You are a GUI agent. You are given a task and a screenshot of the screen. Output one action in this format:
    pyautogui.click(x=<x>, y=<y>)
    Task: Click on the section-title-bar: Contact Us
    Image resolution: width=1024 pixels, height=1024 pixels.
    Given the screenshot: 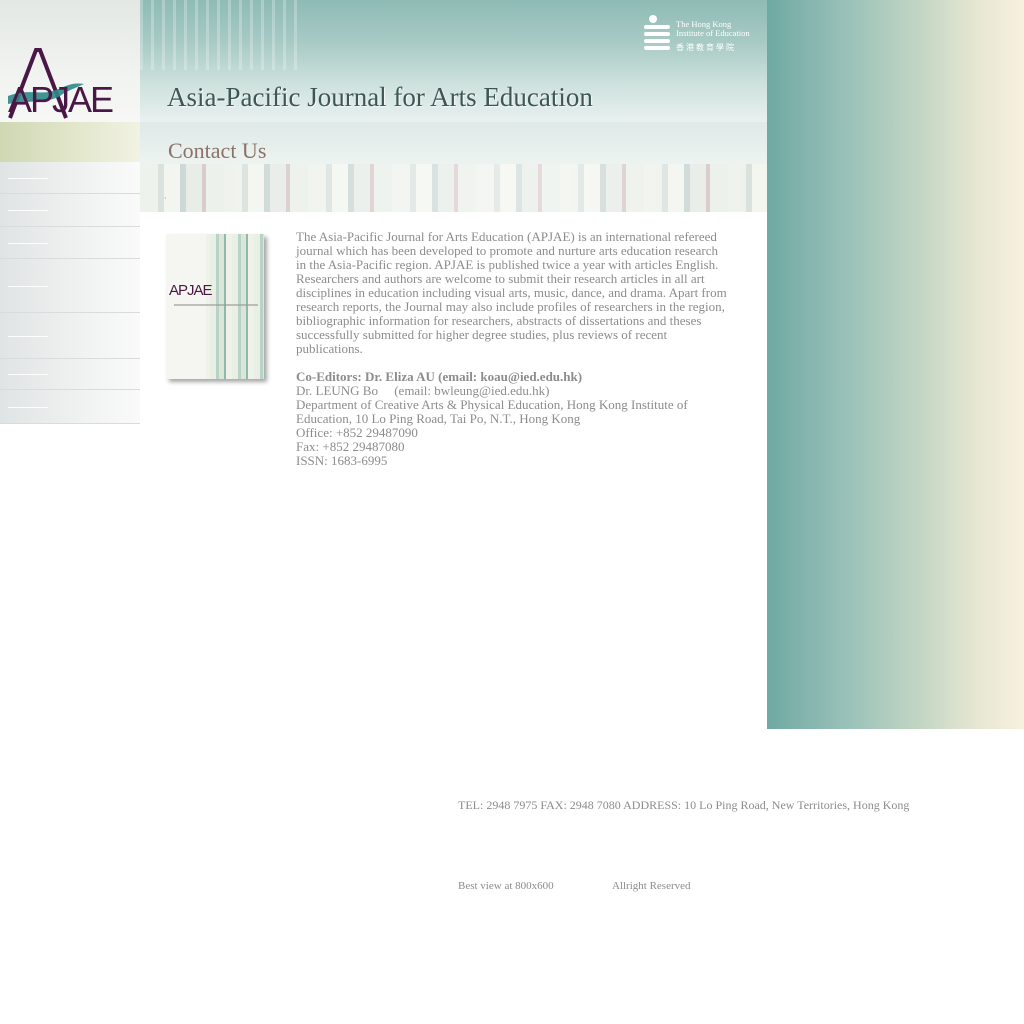 What is the action you would take?
    pyautogui.click(x=453, y=143)
    